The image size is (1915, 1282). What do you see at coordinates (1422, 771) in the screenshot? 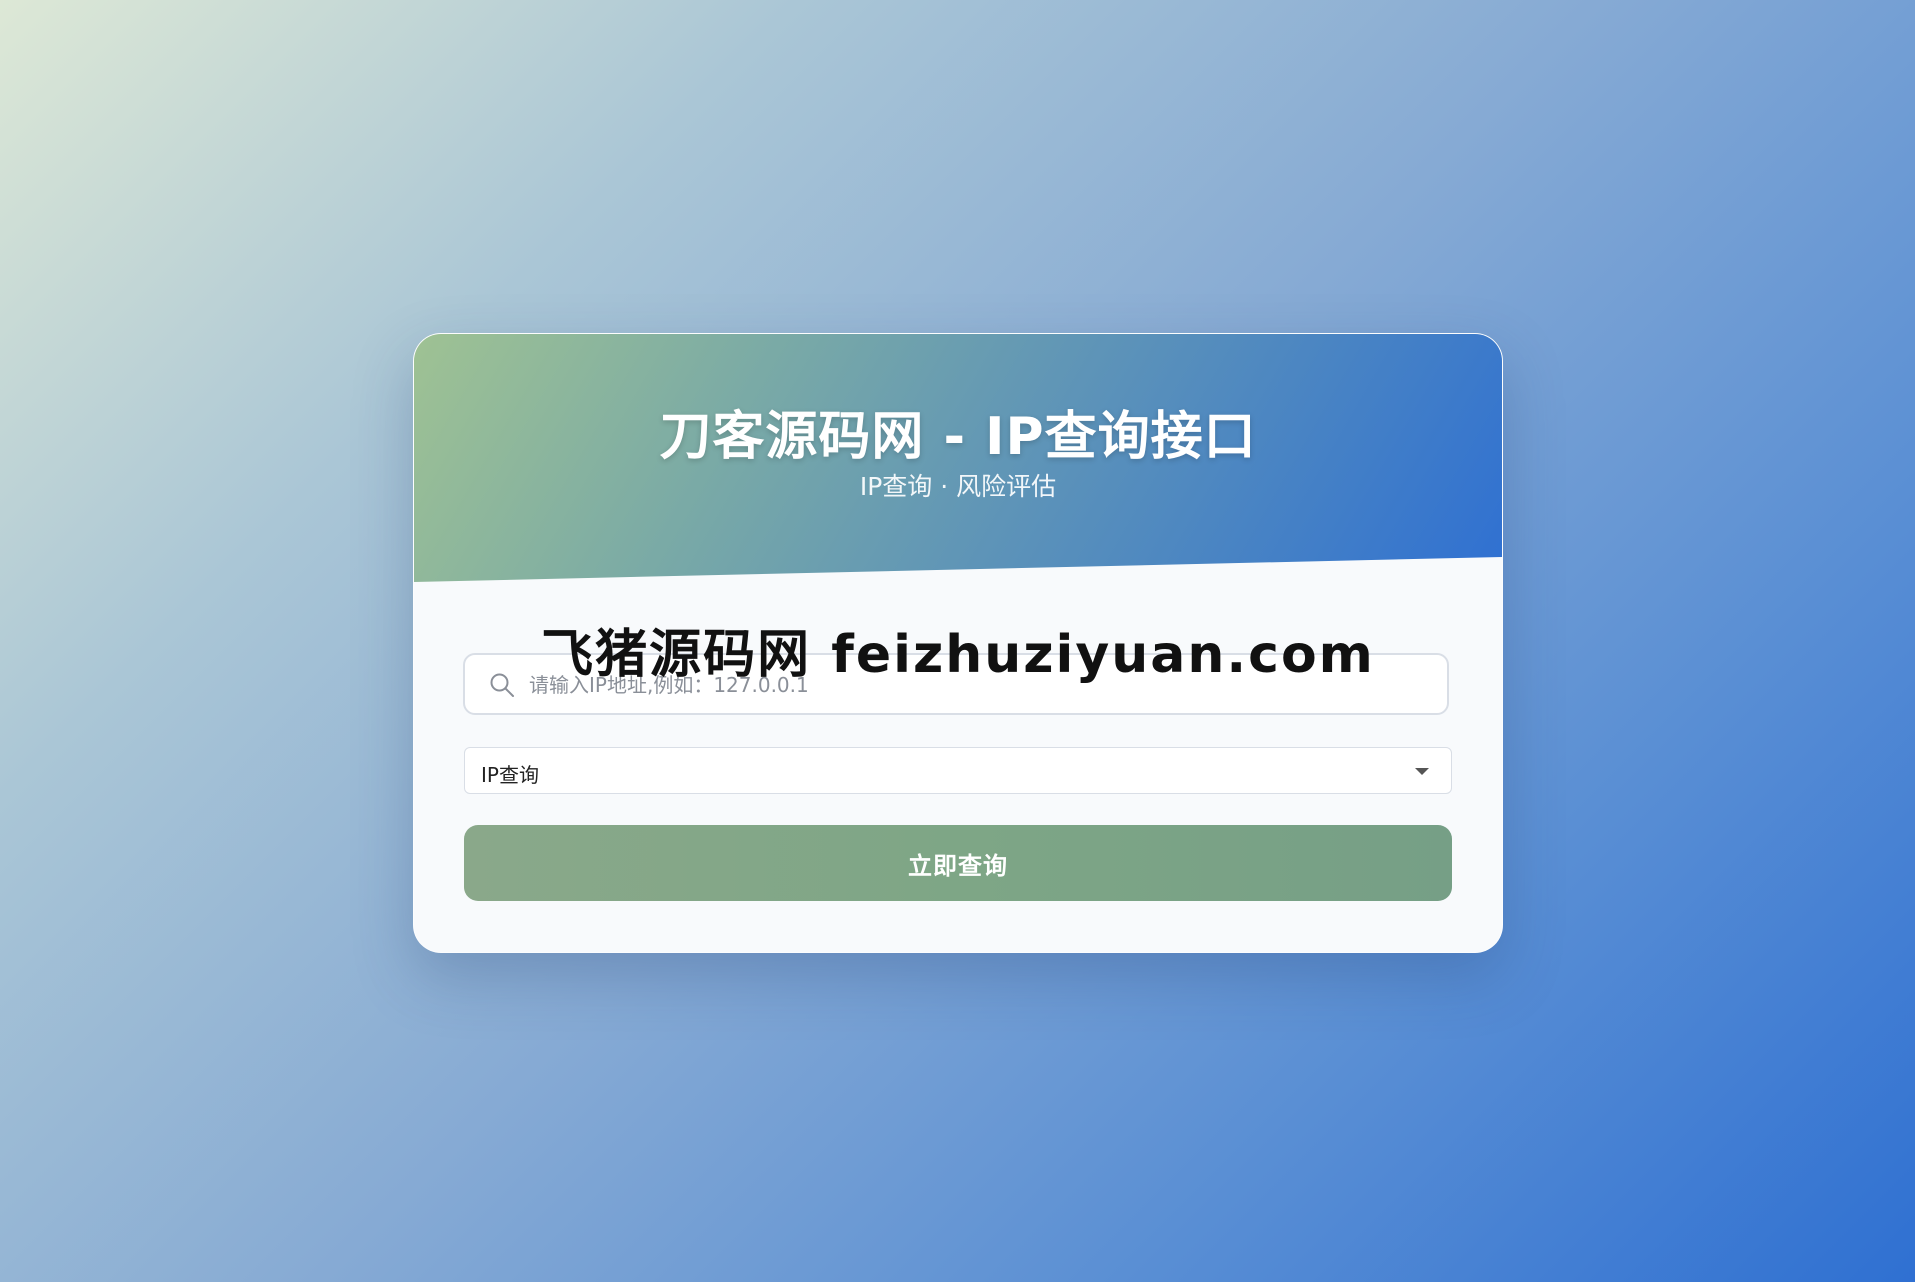
I see `chevron-down-icon` at bounding box center [1422, 771].